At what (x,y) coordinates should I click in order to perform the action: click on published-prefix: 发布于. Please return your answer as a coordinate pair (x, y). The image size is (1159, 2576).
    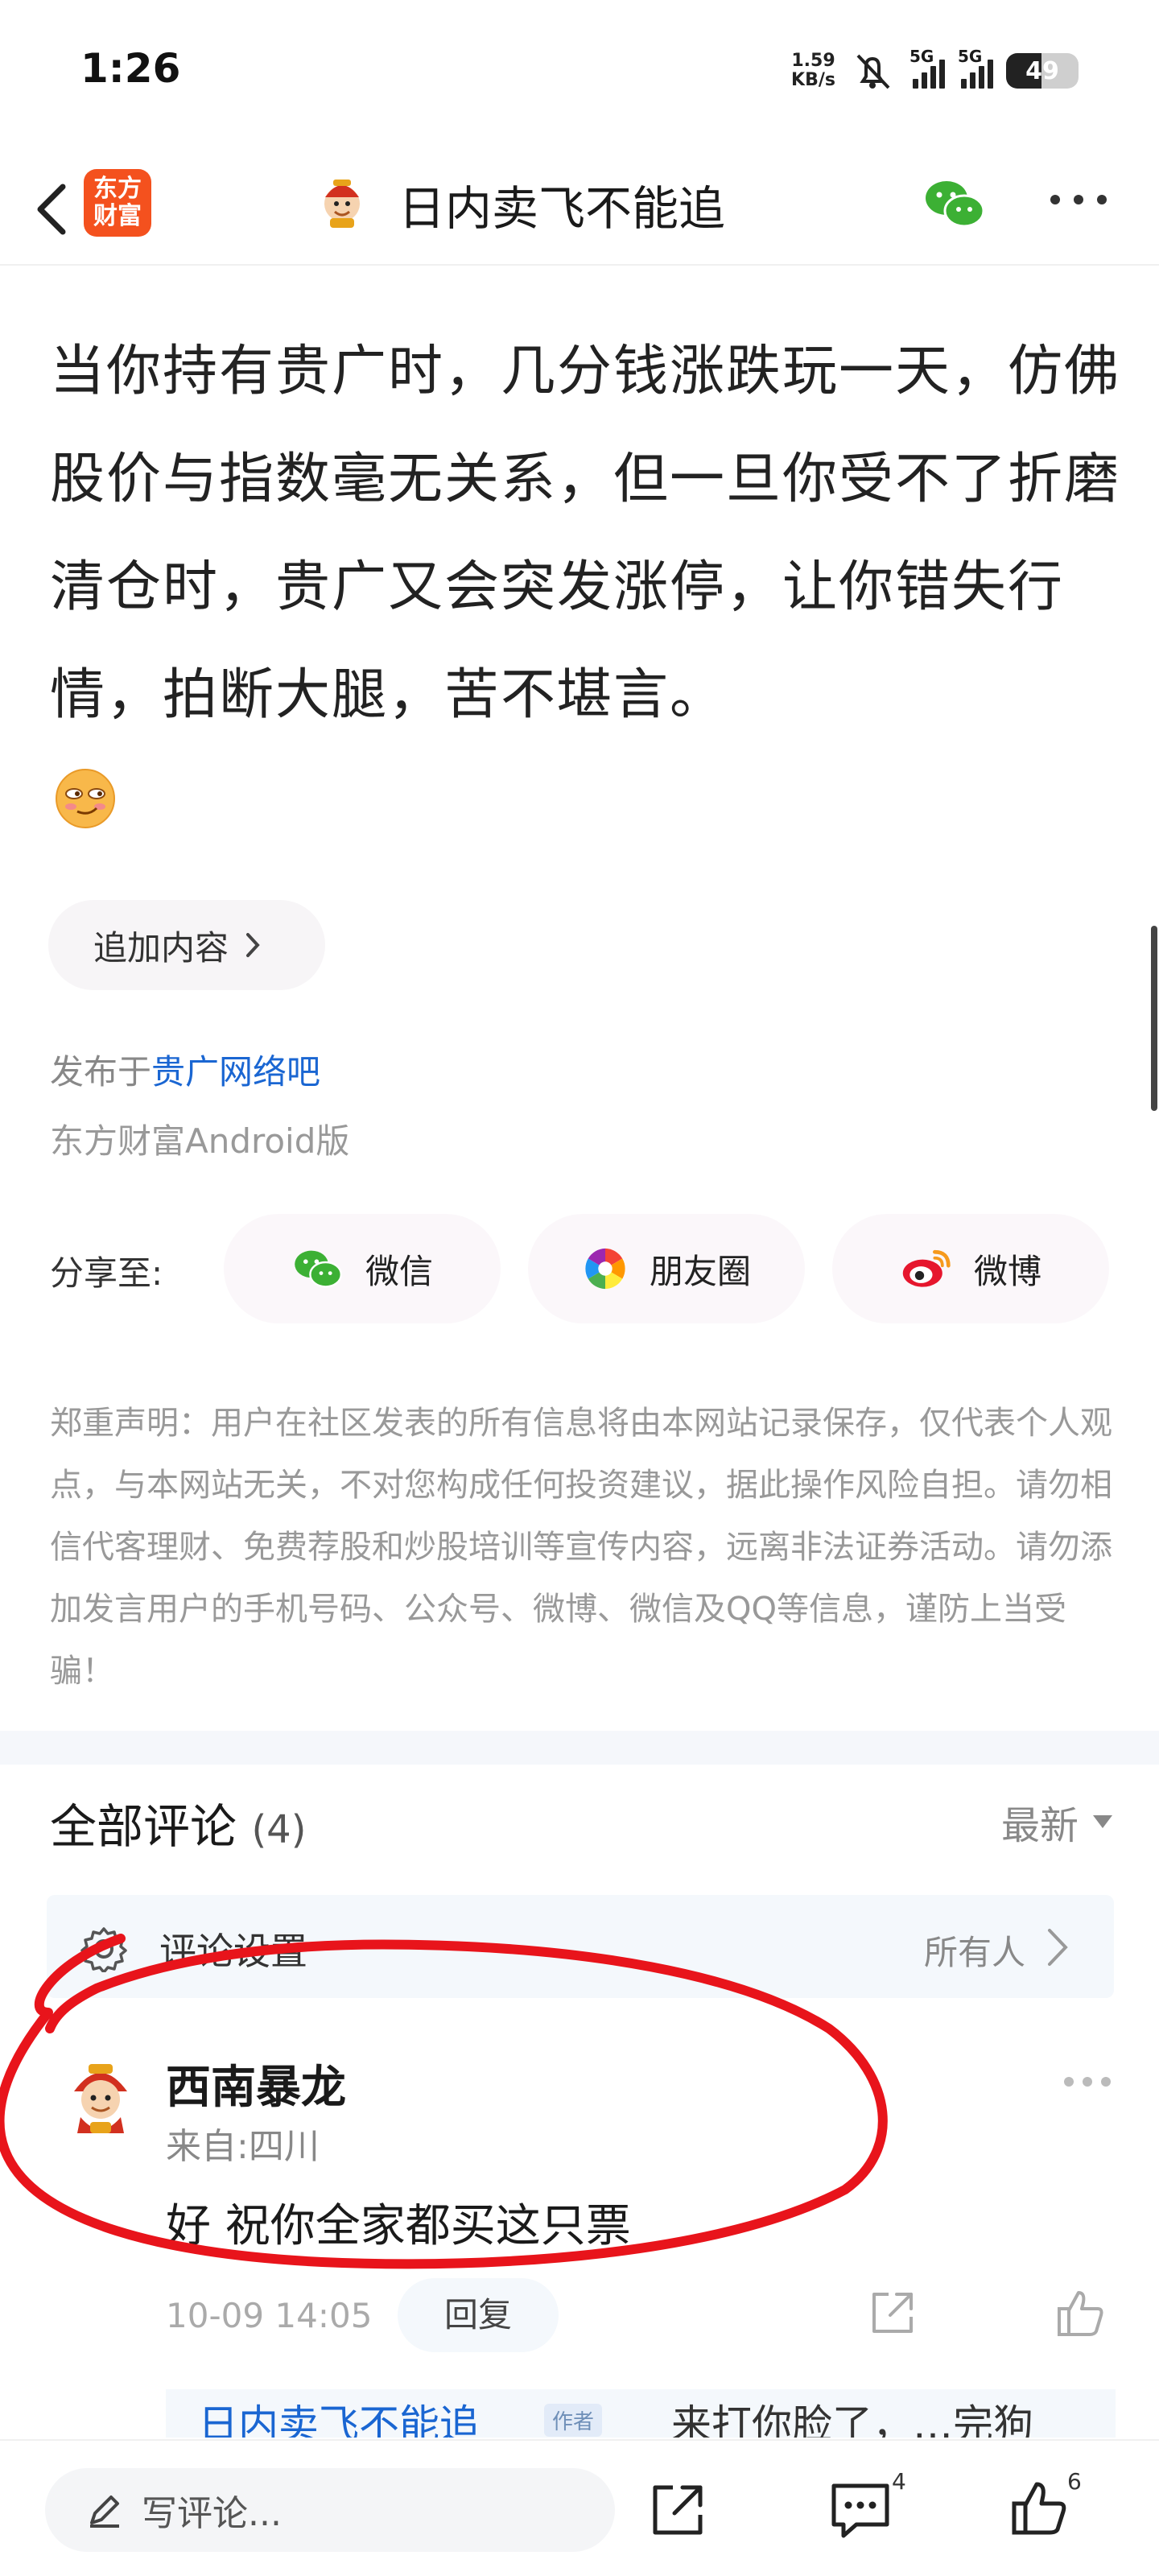
    Looking at the image, I should click on (101, 1072).